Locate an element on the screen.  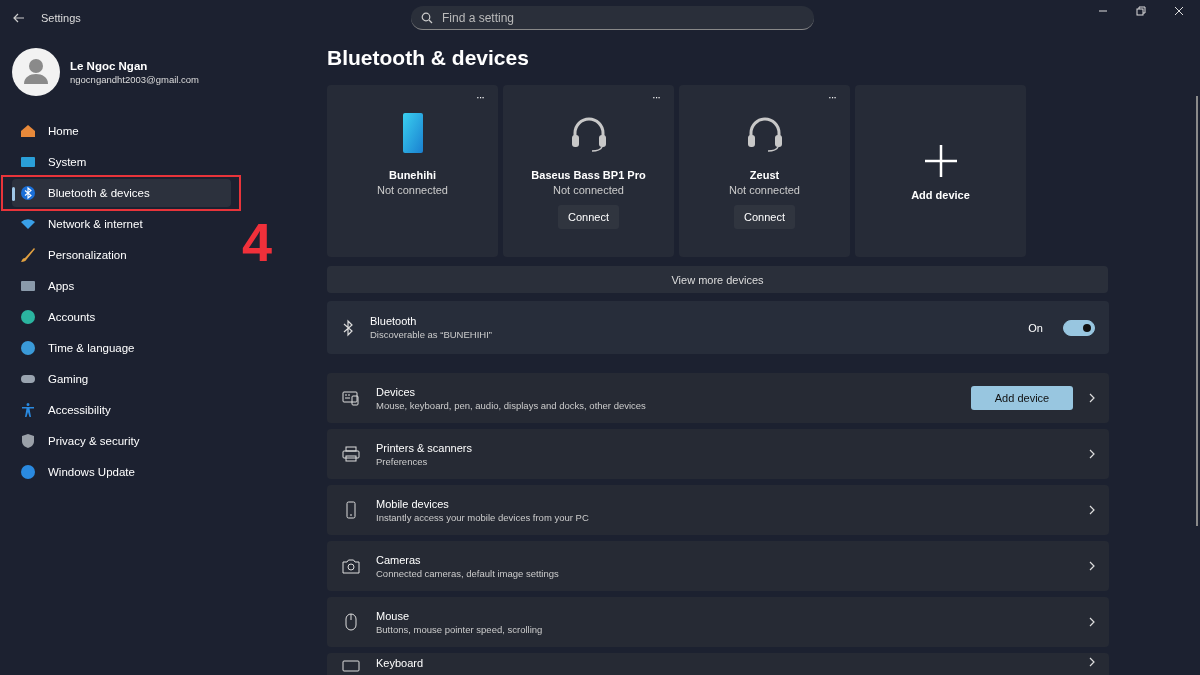
toggle-label: On is located at coordinates (1035, 327).